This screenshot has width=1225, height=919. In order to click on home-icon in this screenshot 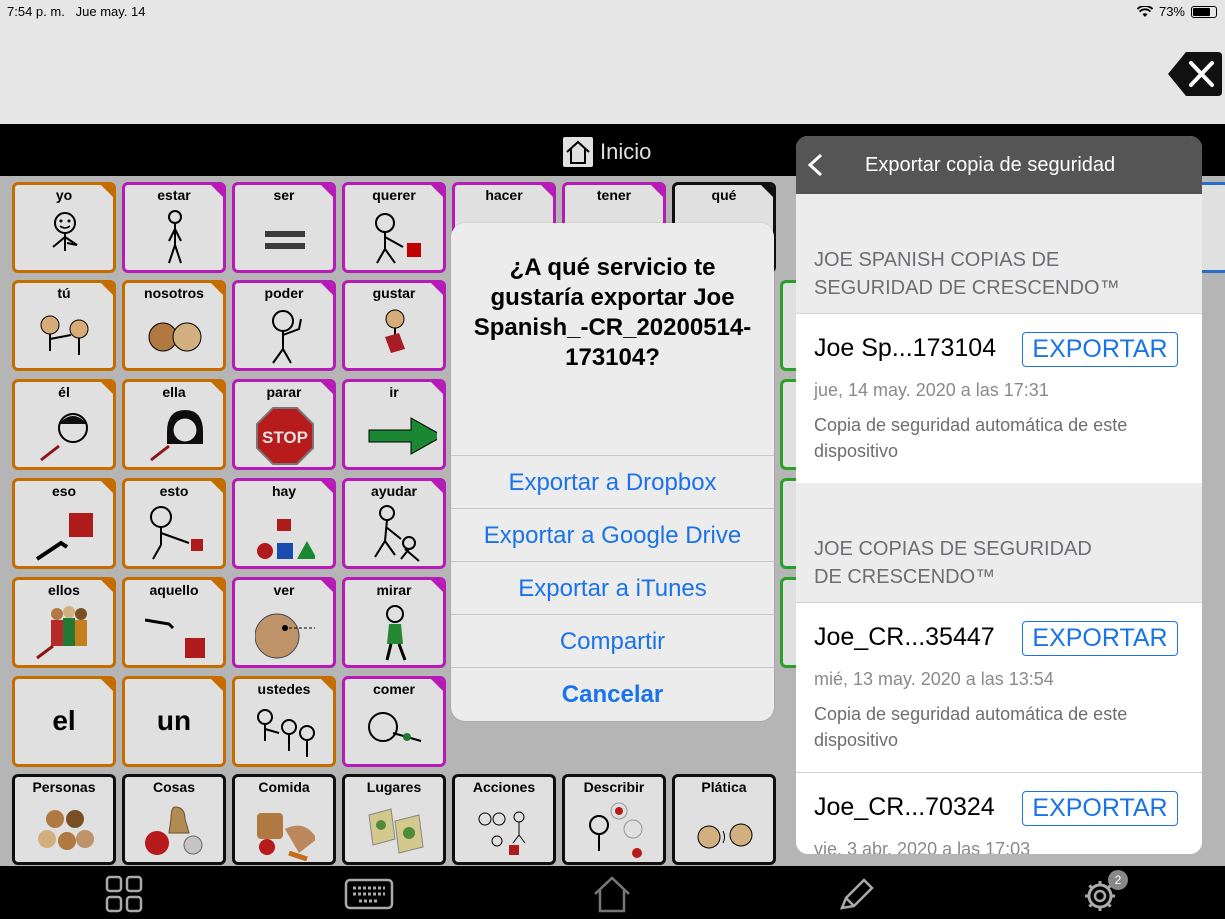, I will do `click(612, 894)`.